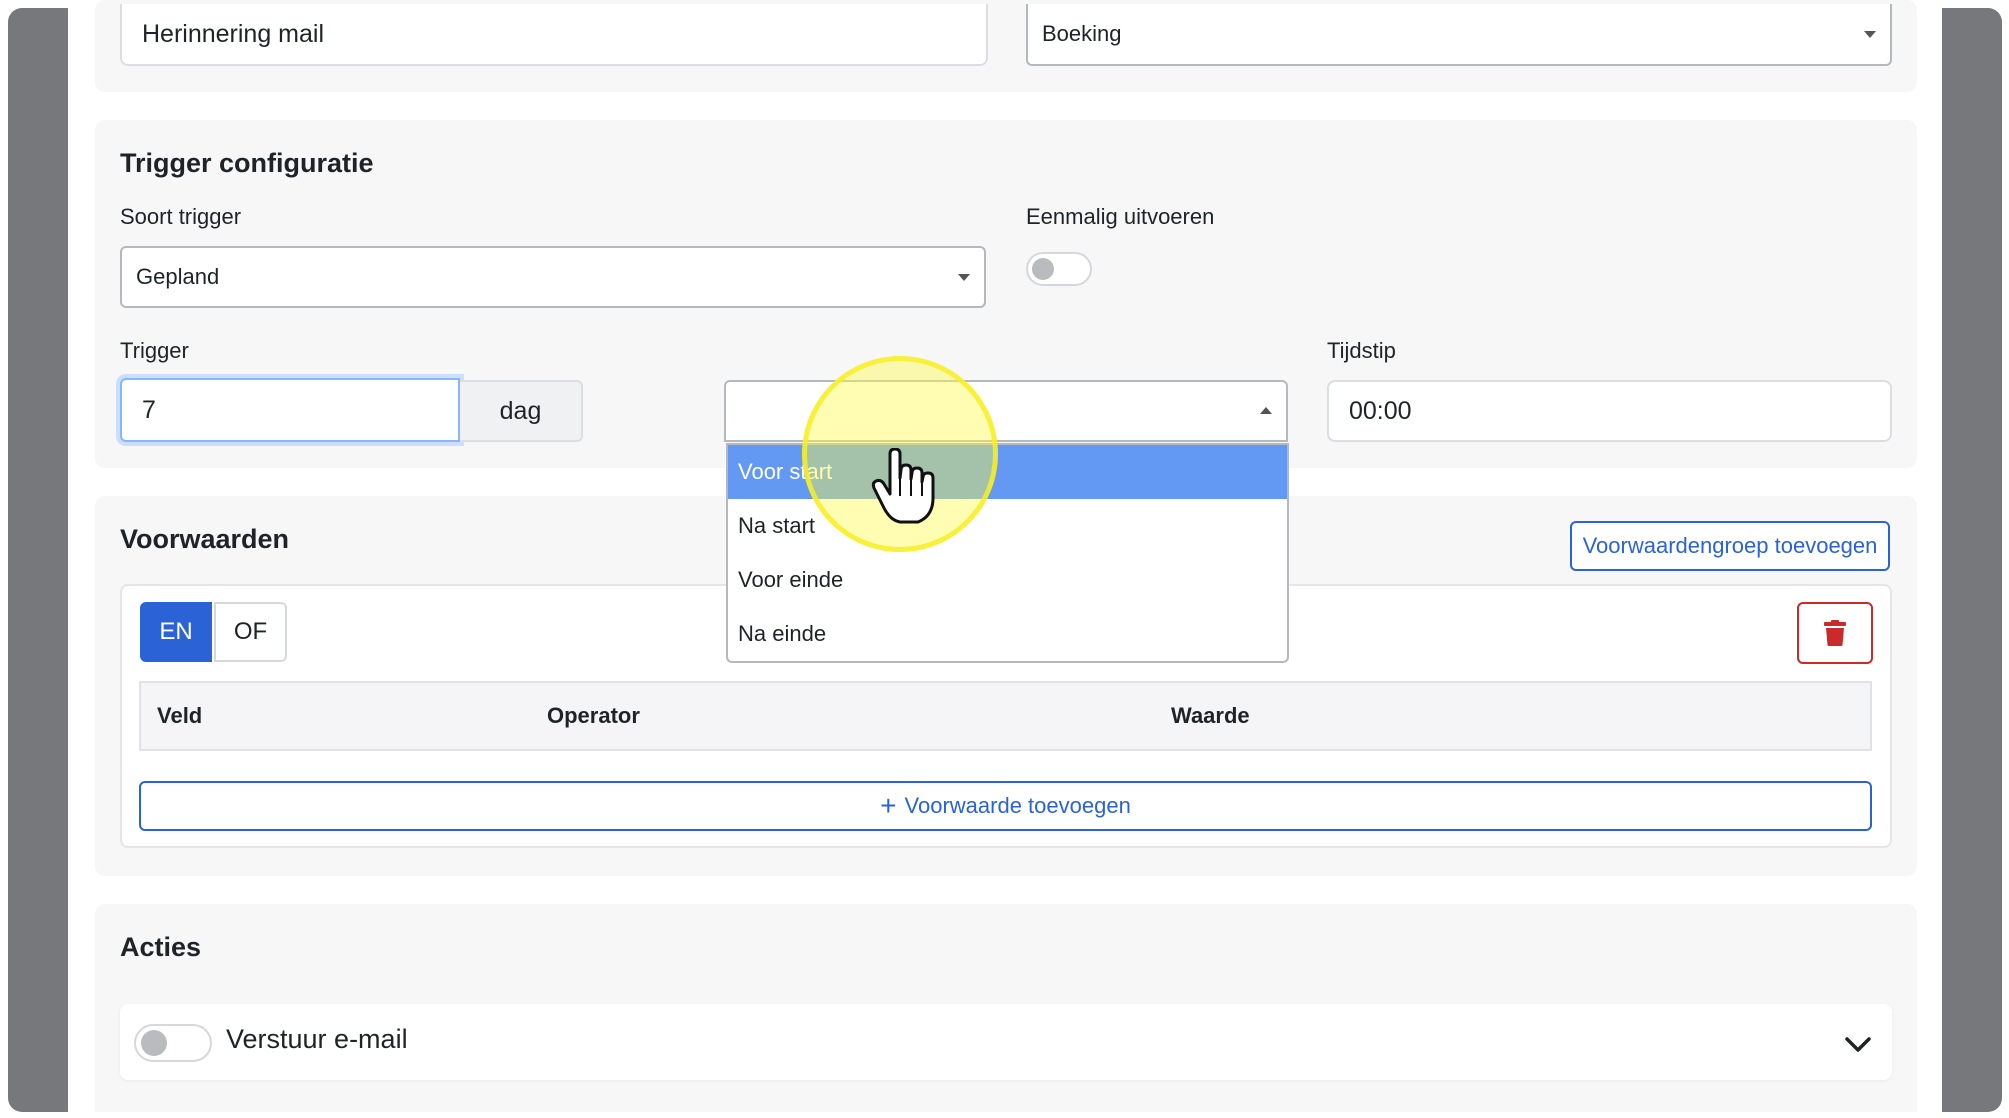 The height and width of the screenshot is (1118, 2009). What do you see at coordinates (1007, 472) in the screenshot?
I see `option-voor-start: Voor start` at bounding box center [1007, 472].